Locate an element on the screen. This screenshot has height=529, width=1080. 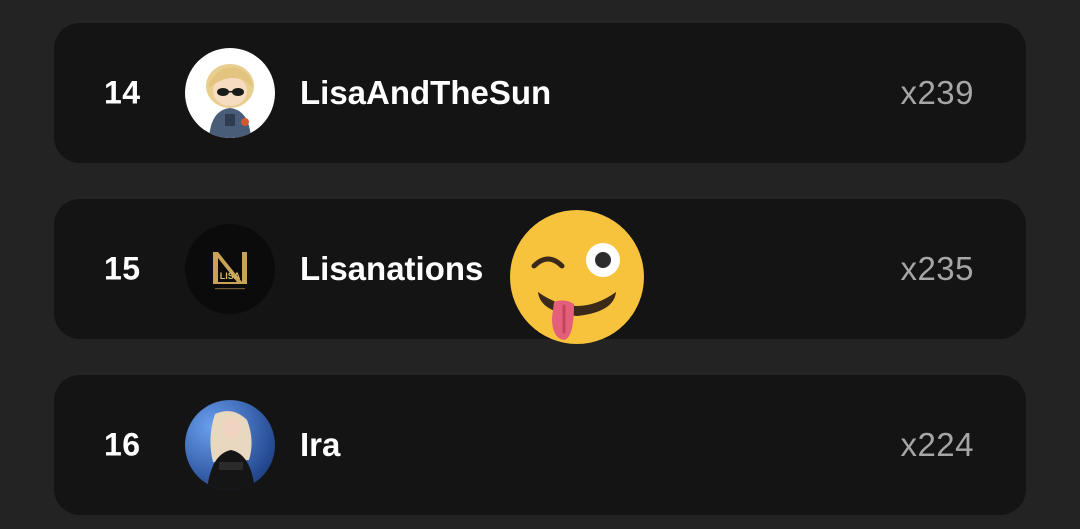
username: Ira is located at coordinates (320, 444).